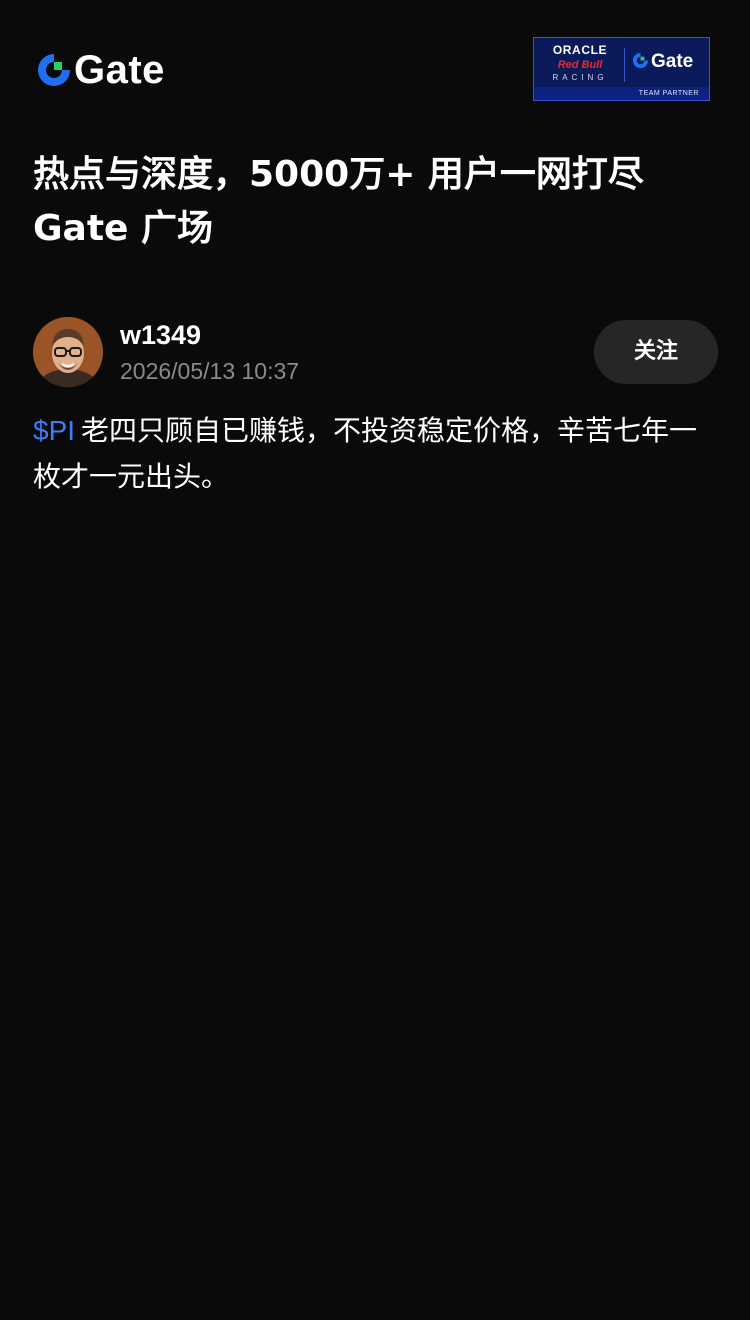 This screenshot has height=1320, width=750. What do you see at coordinates (668, 93) in the screenshot?
I see `badge-team-partner-text: TEAM PARTNER` at bounding box center [668, 93].